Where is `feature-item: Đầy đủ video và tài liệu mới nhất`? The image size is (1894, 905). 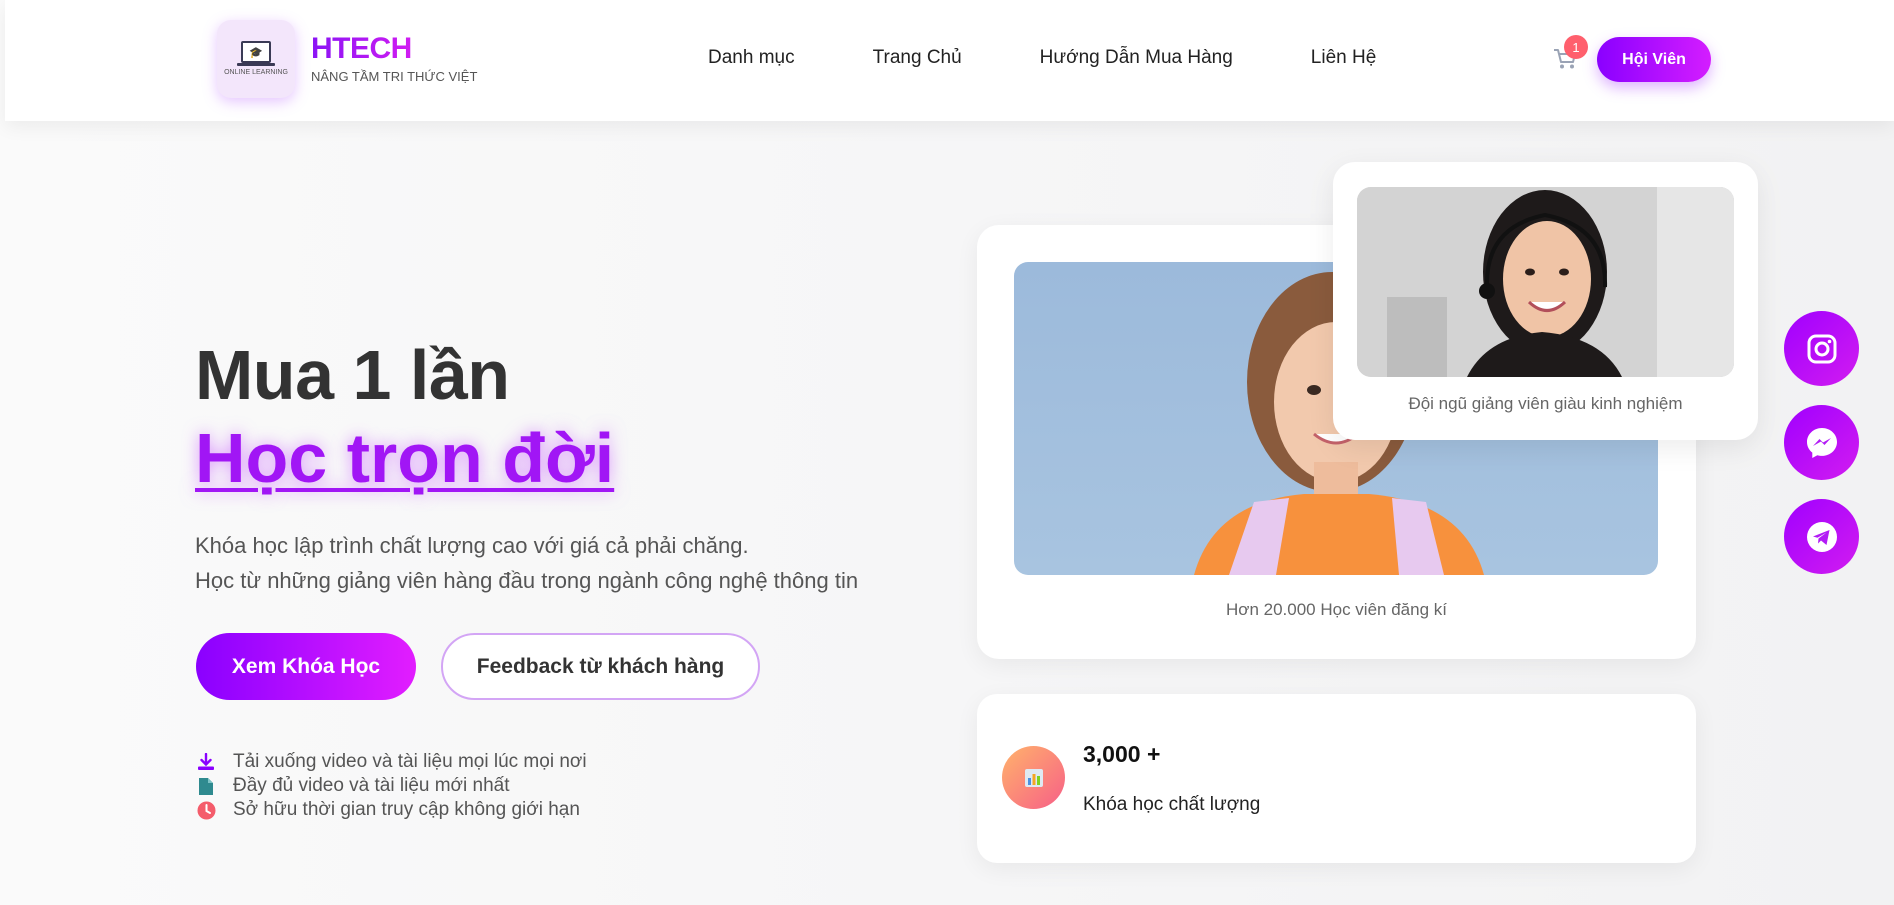 feature-item: Đầy đủ video và tài liệu mới nhất is located at coordinates (391, 786).